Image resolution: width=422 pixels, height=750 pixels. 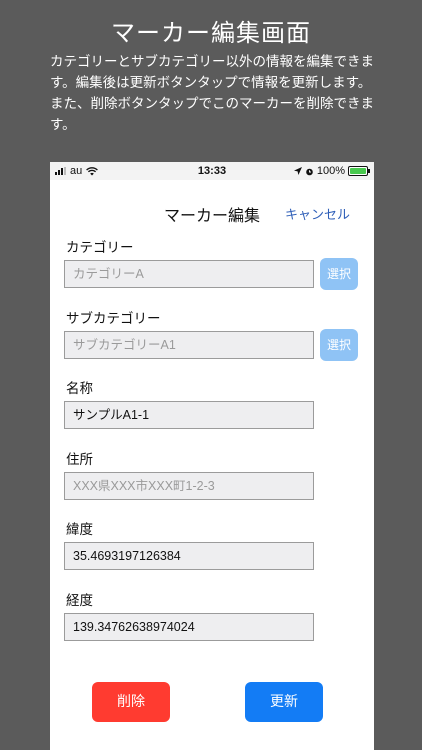 What do you see at coordinates (309, 171) in the screenshot?
I see `alarm-icon` at bounding box center [309, 171].